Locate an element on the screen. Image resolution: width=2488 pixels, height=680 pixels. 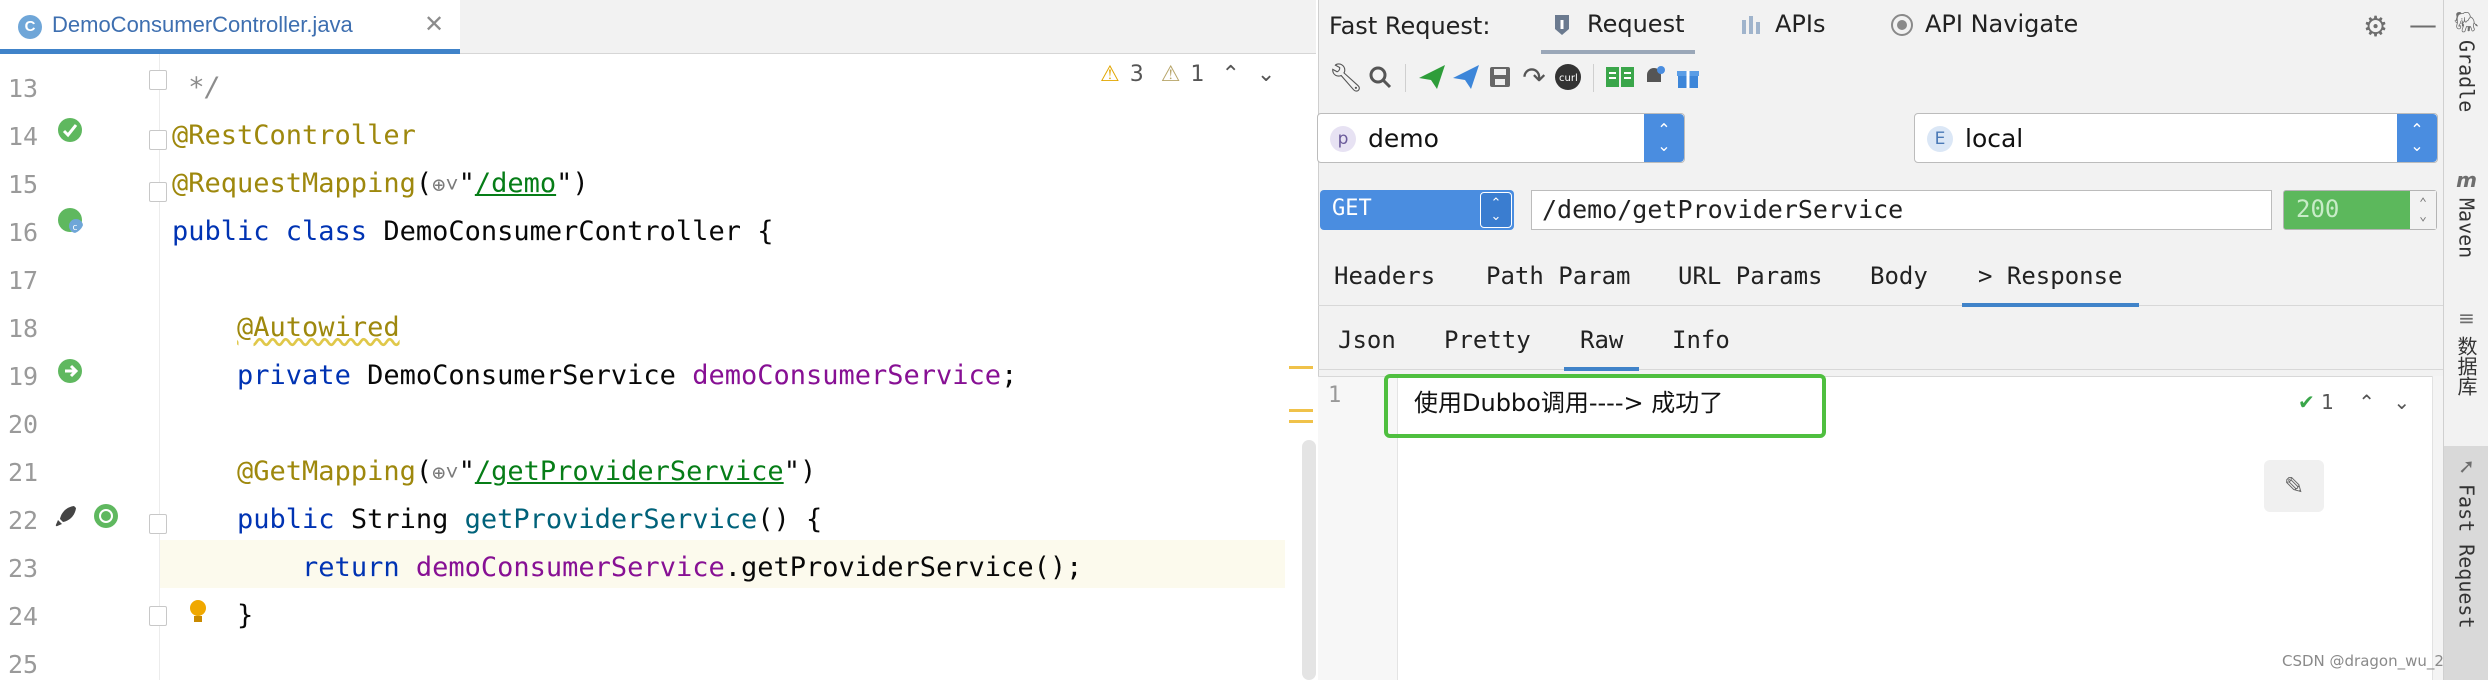
tab-pretty: Pretty is located at coordinates (1487, 340).